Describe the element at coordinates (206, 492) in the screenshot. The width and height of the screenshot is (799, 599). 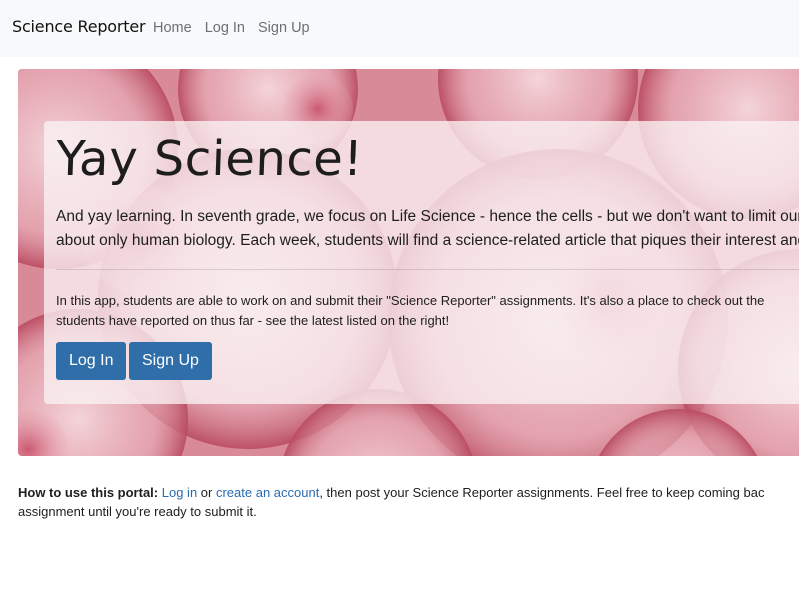
I see `or-text: or` at that location.